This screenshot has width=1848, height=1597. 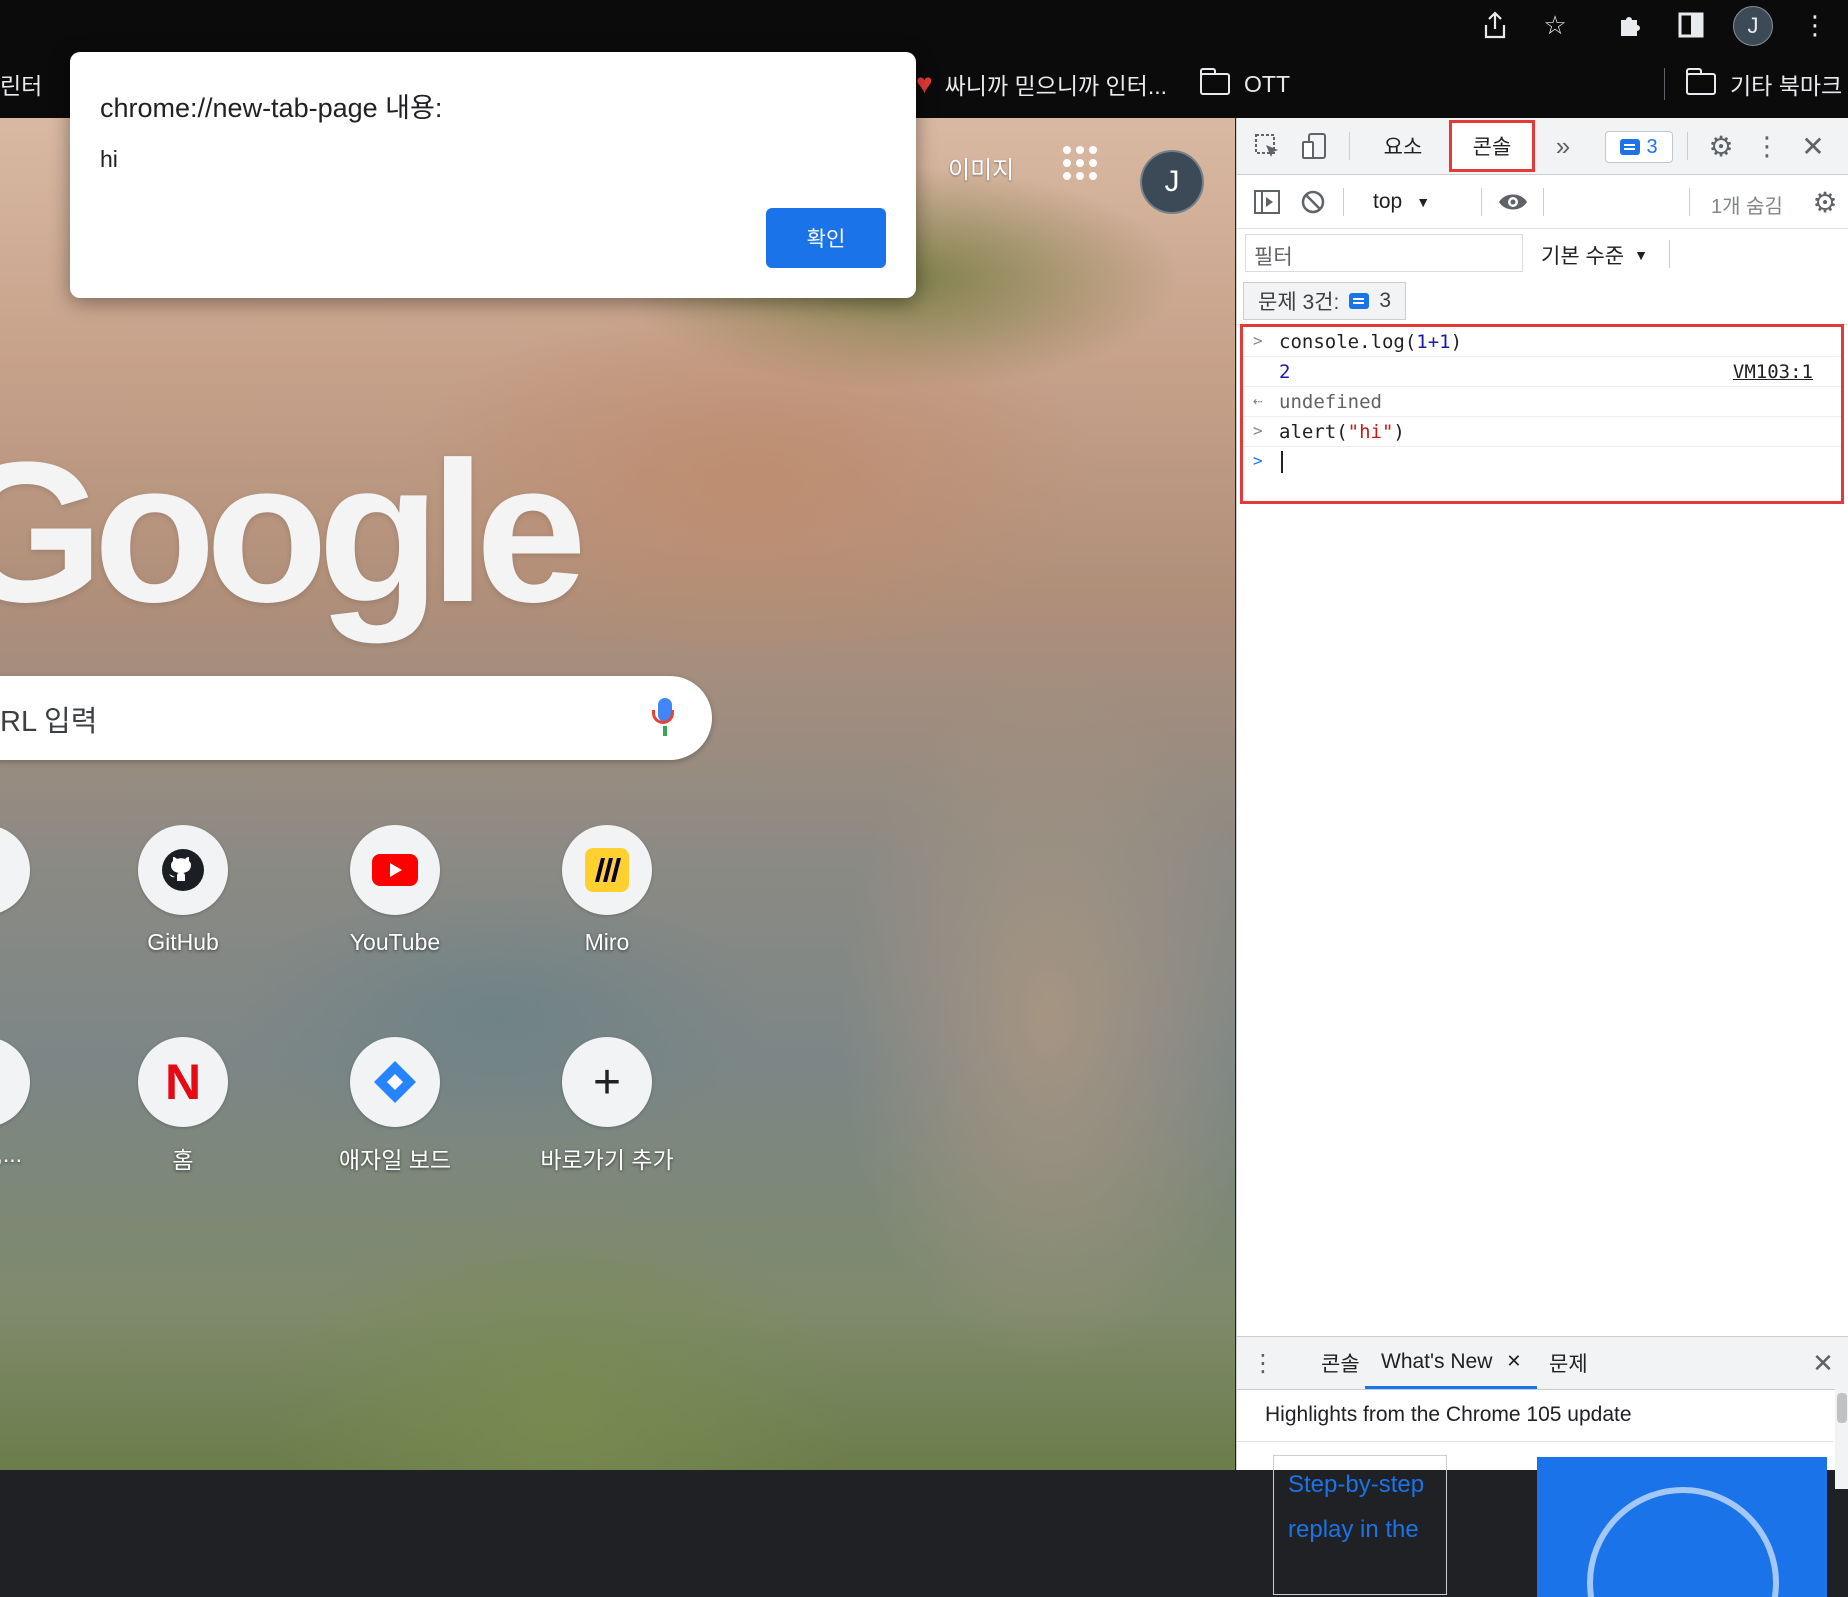 I want to click on filter-input: 필터, so click(x=1384, y=253).